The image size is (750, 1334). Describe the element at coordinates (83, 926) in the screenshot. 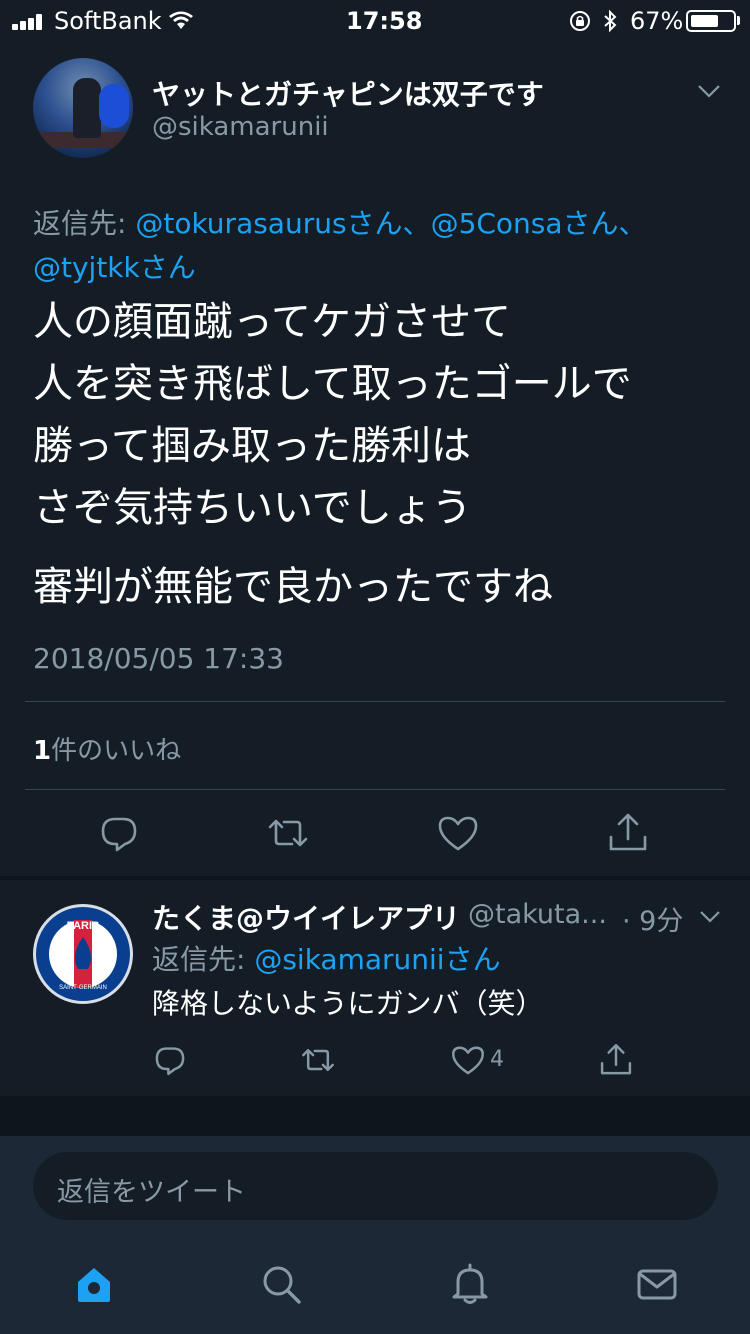

I see `svg-text: PARIS` at that location.